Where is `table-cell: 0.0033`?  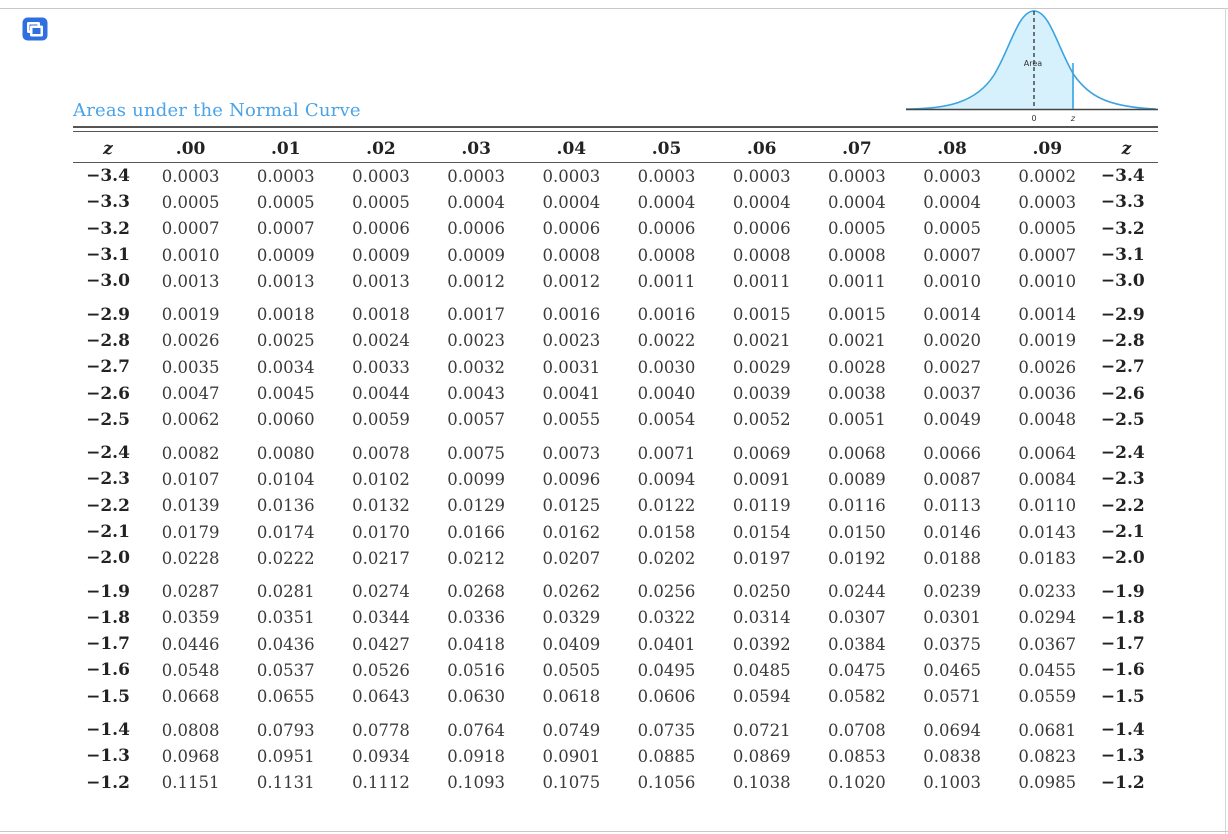
table-cell: 0.0033 is located at coordinates (381, 367).